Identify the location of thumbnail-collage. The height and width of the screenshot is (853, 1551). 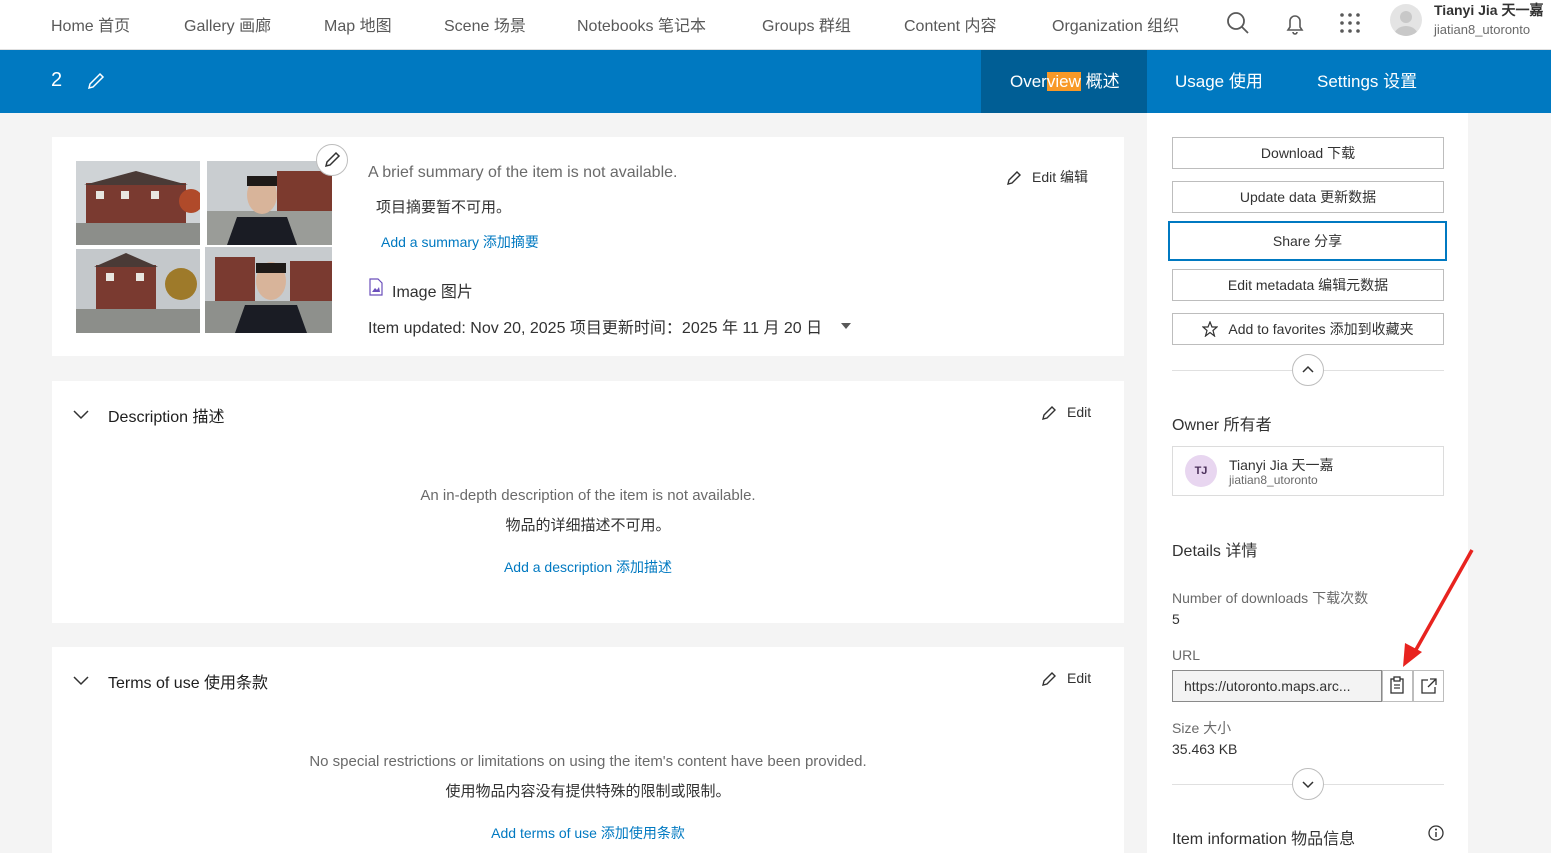
(205, 247).